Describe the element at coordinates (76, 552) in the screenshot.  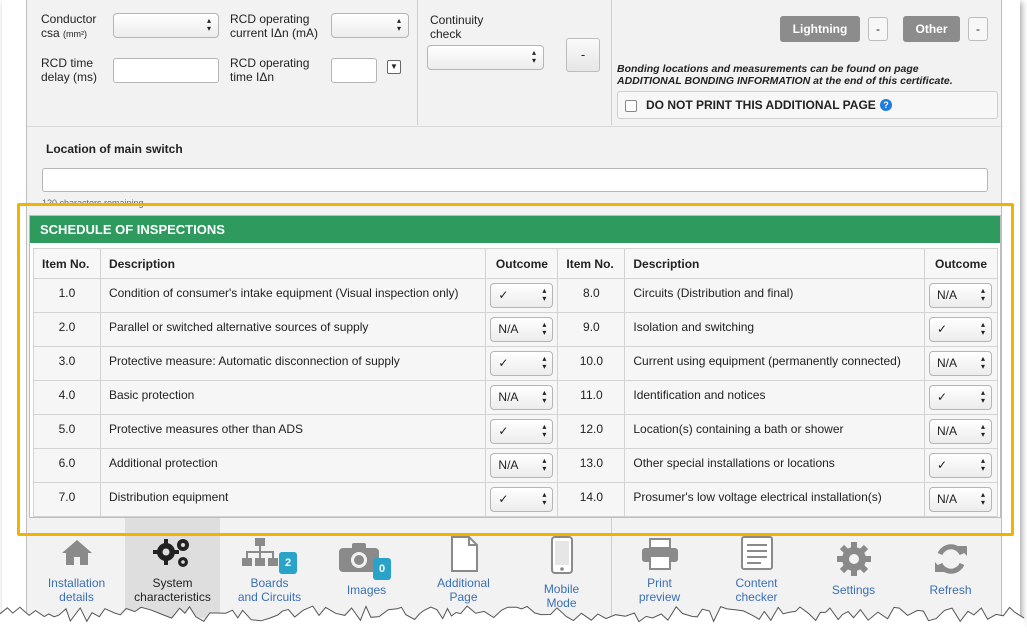
I see `house-icon` at that location.